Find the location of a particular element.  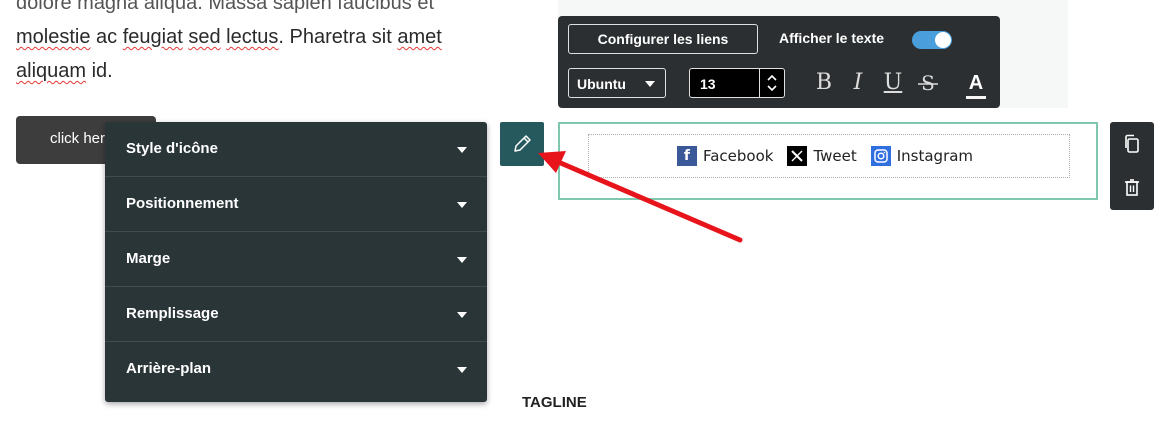

social-links-row: f Facebook Tweet Instagram is located at coordinates (829, 156).